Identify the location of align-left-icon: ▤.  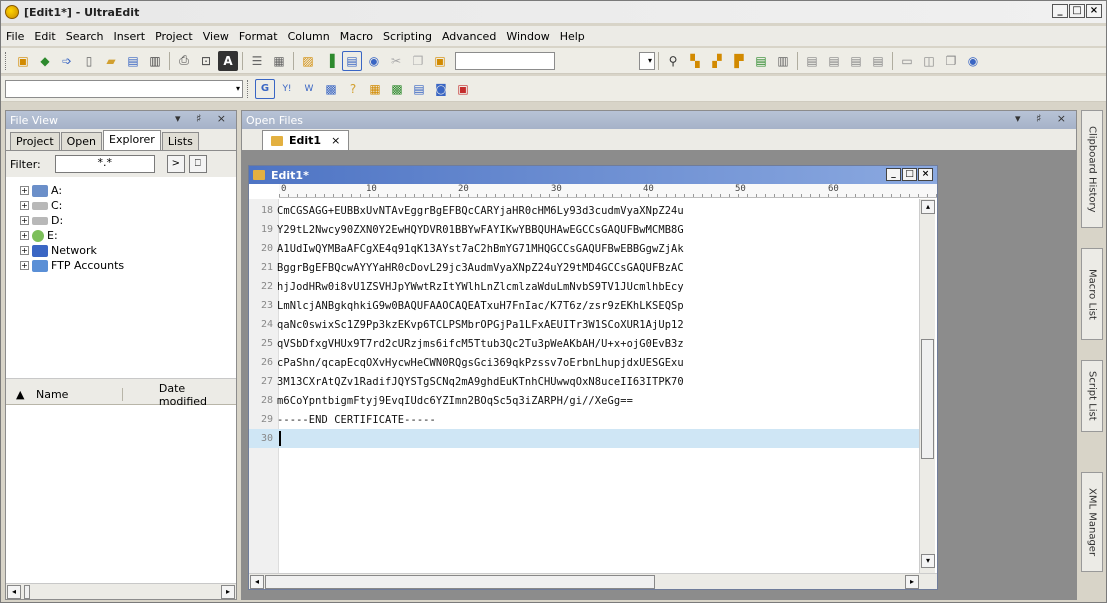
(812, 61).